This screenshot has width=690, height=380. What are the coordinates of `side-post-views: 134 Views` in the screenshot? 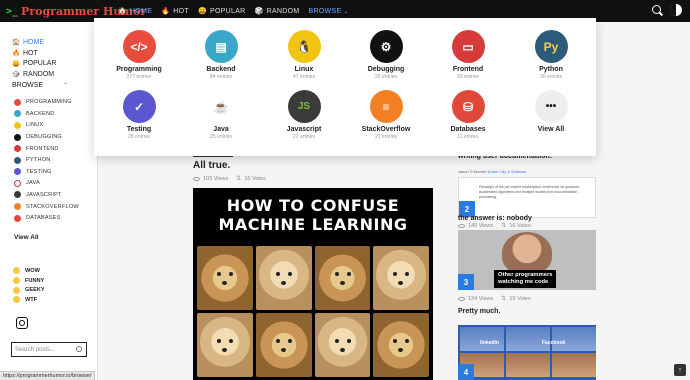 It's located at (481, 298).